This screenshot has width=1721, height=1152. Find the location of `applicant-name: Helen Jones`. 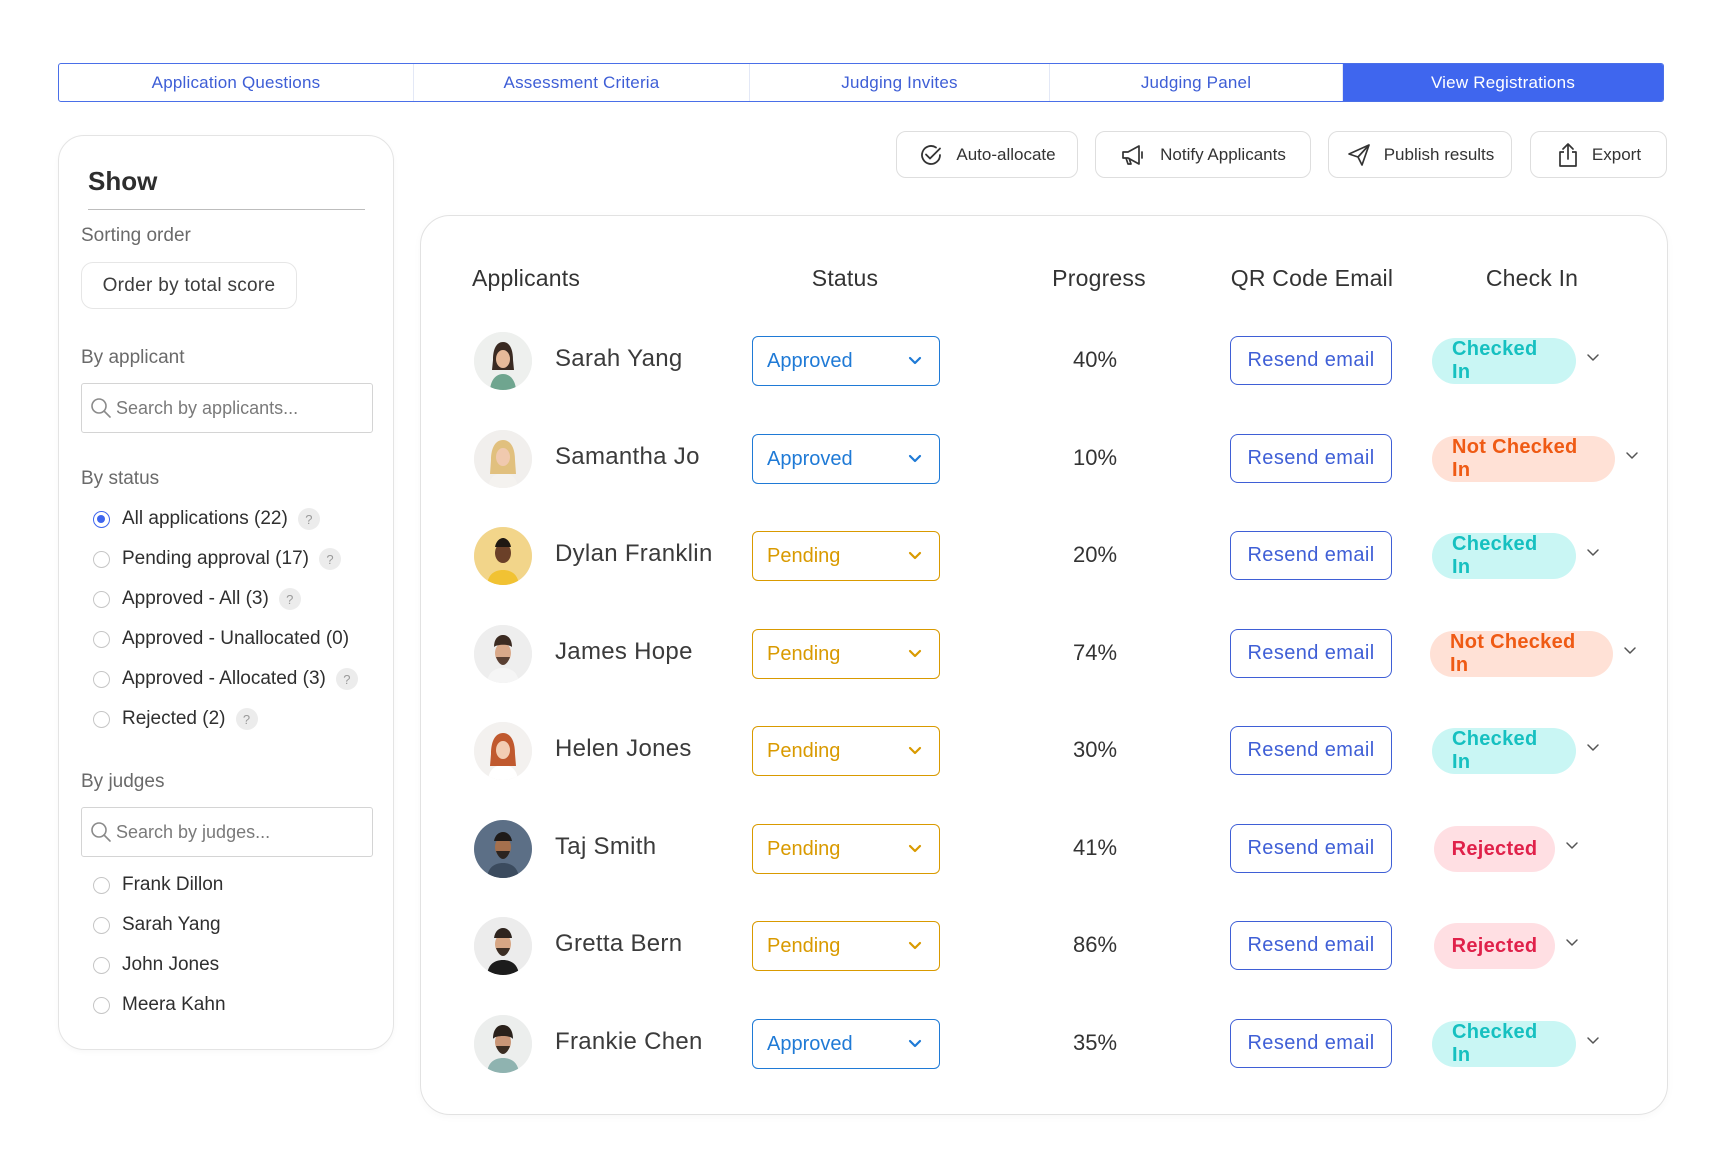

applicant-name: Helen Jones is located at coordinates (623, 748).